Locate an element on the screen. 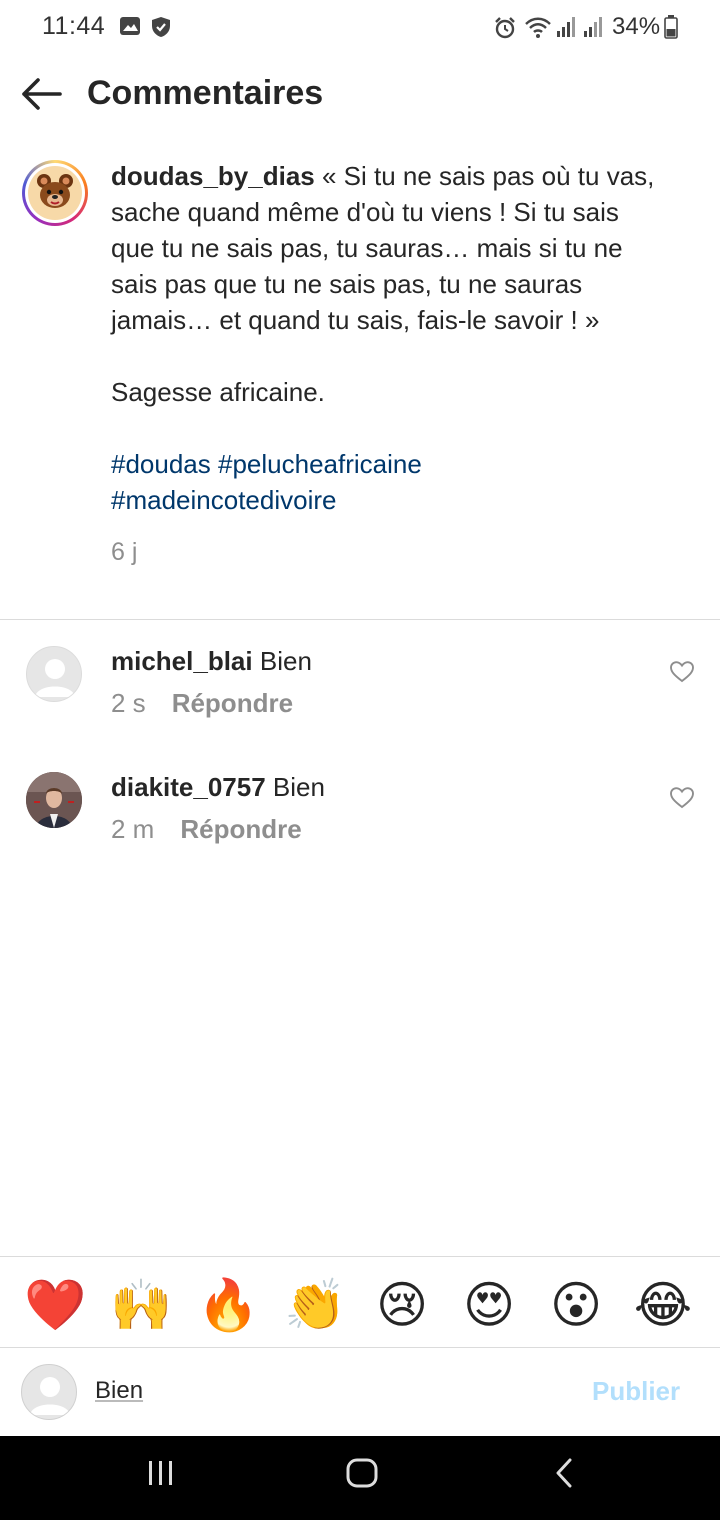 Image resolution: width=720 pixels, height=1520 pixels. comment-text-line: diakite_0757 Bien is located at coordinates (218, 787).